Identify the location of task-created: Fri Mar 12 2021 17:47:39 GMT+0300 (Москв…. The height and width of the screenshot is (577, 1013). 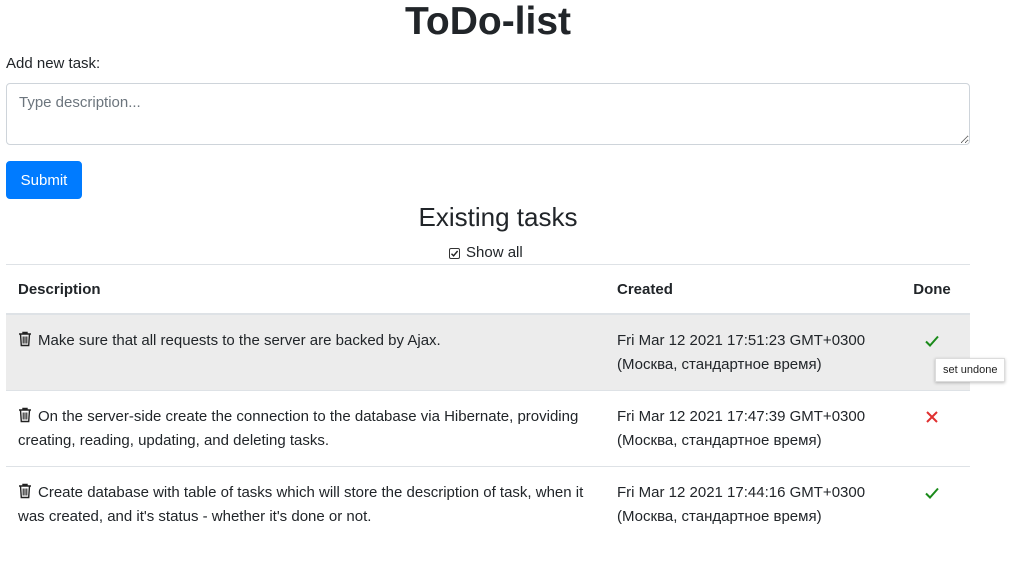
(749, 428).